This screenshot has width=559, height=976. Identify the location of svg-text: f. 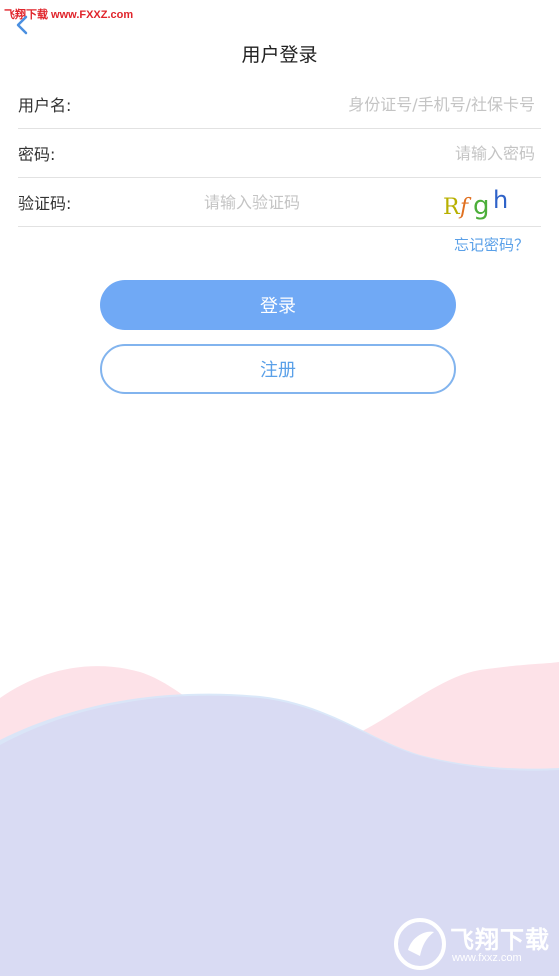
(465, 207).